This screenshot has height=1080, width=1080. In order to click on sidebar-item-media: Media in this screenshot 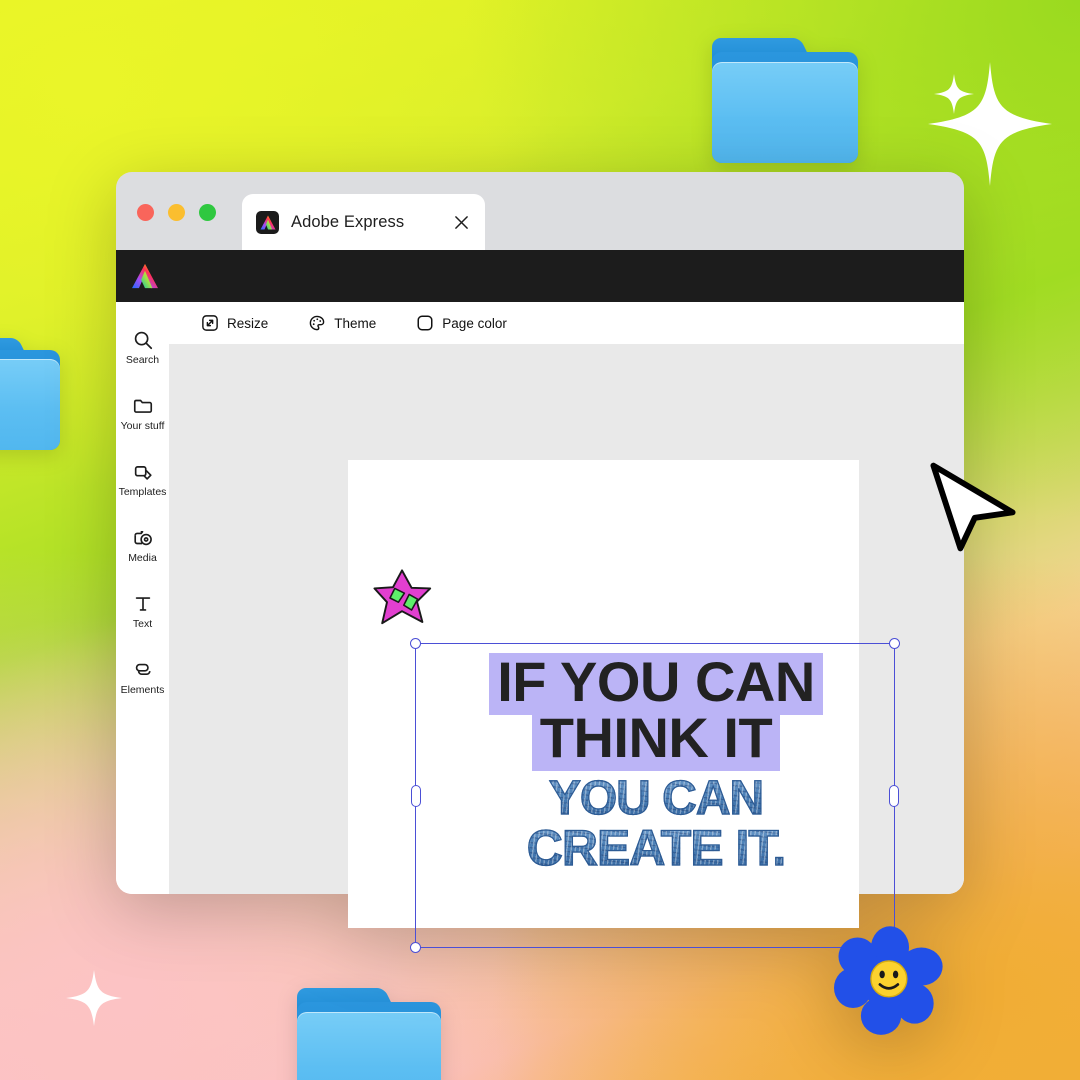, I will do `click(142, 545)`.